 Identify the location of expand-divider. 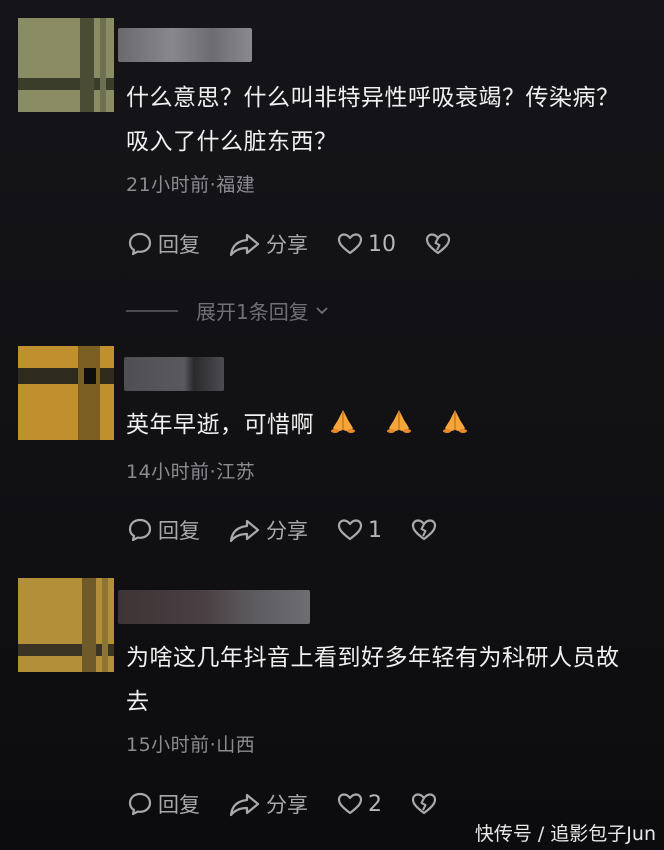
(152, 310).